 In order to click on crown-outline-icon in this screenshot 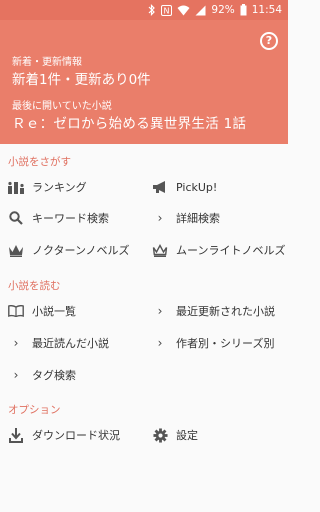, I will do `click(160, 250)`.